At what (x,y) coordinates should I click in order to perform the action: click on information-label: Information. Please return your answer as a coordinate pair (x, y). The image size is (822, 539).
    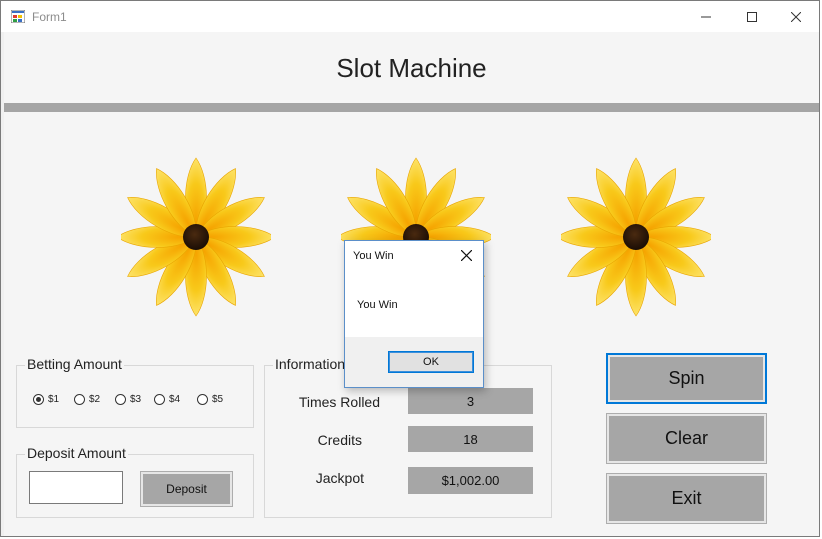
    Looking at the image, I should click on (310, 364).